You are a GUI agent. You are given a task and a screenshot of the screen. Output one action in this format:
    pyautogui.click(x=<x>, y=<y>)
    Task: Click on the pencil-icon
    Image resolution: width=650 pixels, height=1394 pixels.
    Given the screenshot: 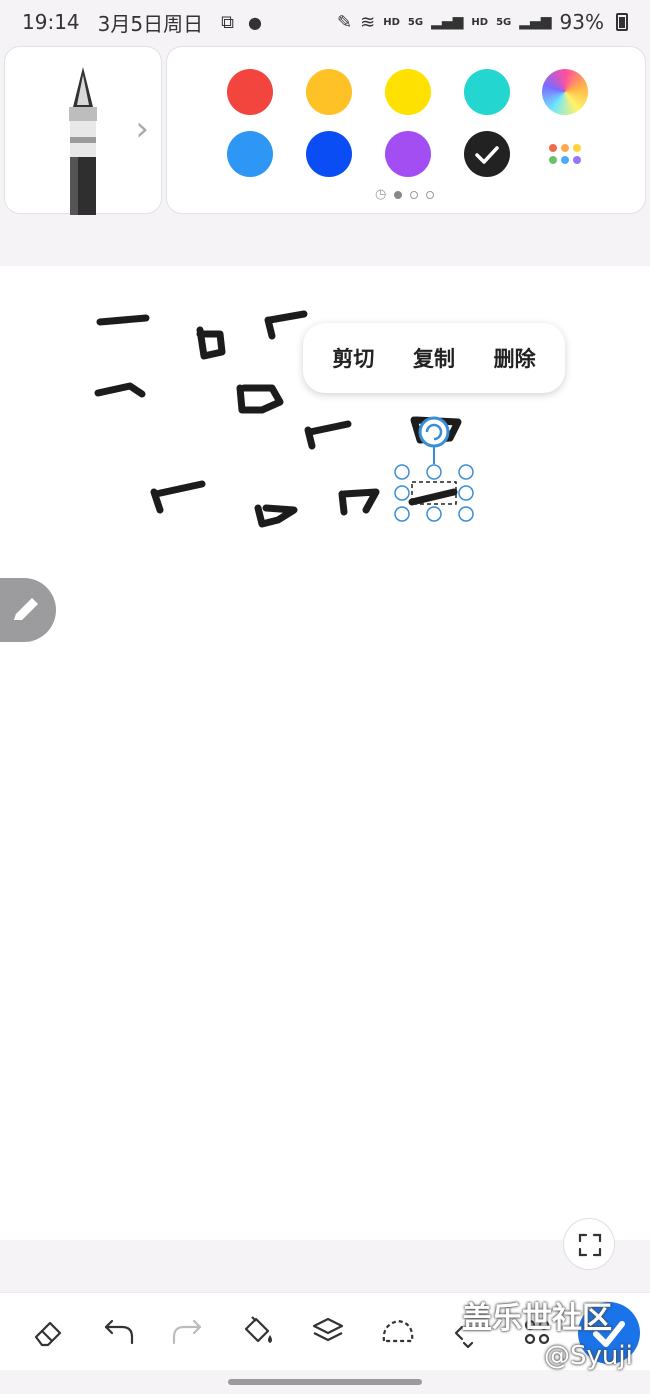 What is the action you would take?
    pyautogui.click(x=26, y=609)
    